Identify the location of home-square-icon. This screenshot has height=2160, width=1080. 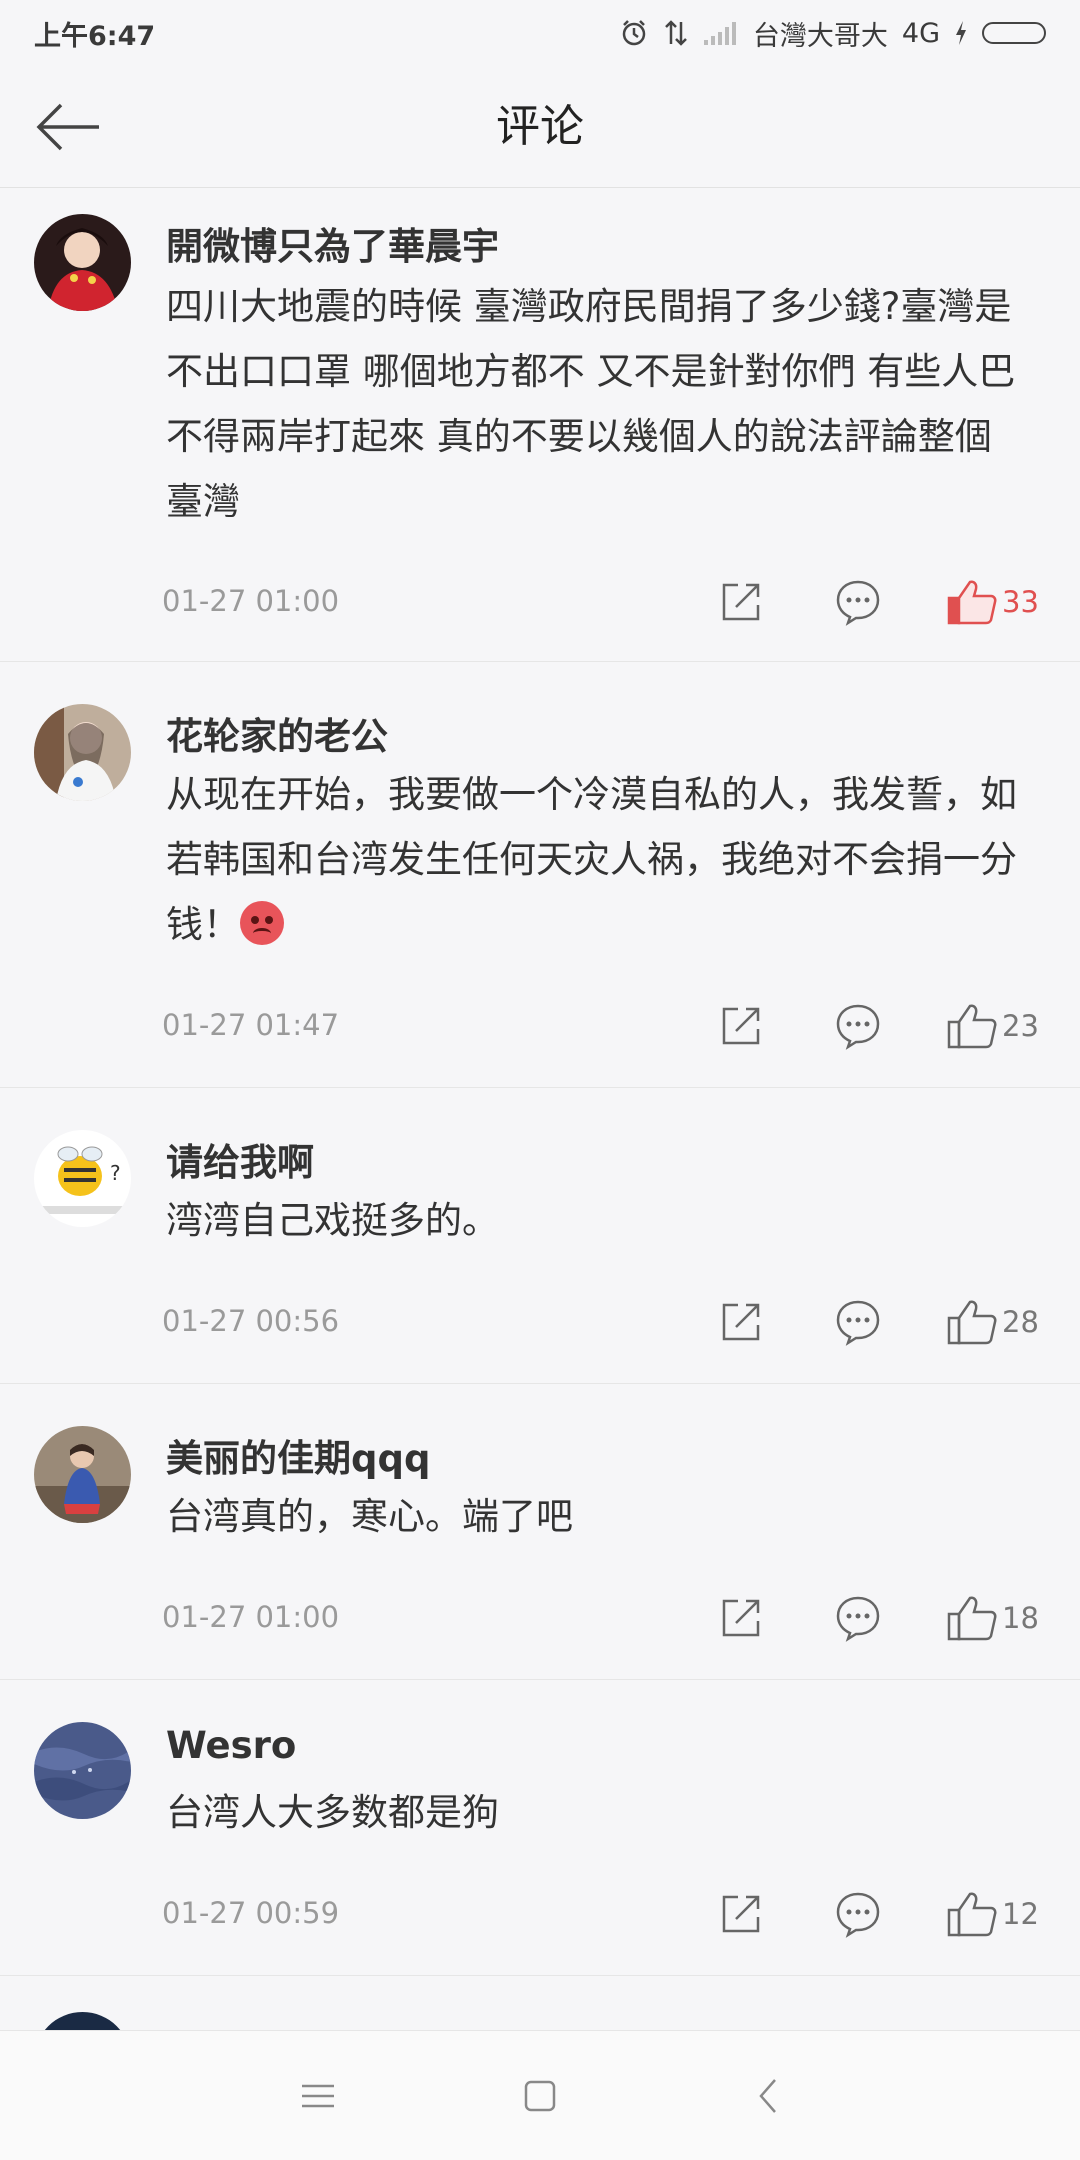
(540, 2096).